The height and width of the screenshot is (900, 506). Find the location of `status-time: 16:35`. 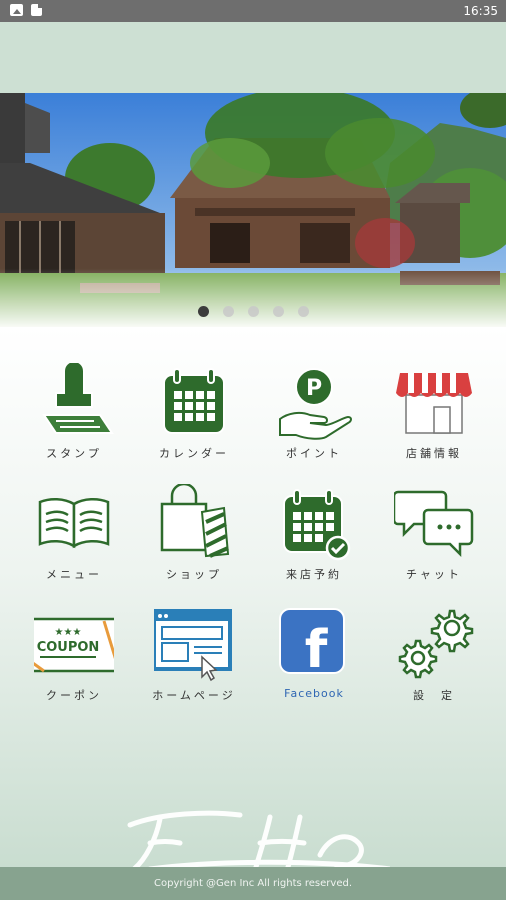

status-time: 16:35 is located at coordinates (480, 11).